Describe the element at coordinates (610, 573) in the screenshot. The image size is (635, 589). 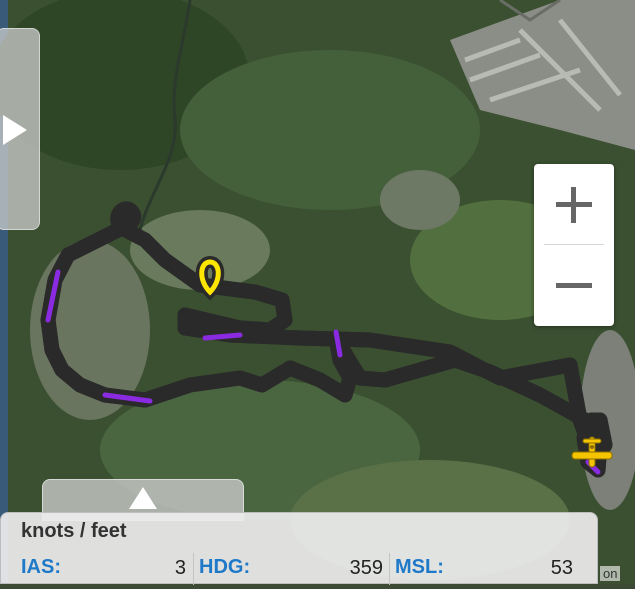
I see `map-attribution: on` at that location.